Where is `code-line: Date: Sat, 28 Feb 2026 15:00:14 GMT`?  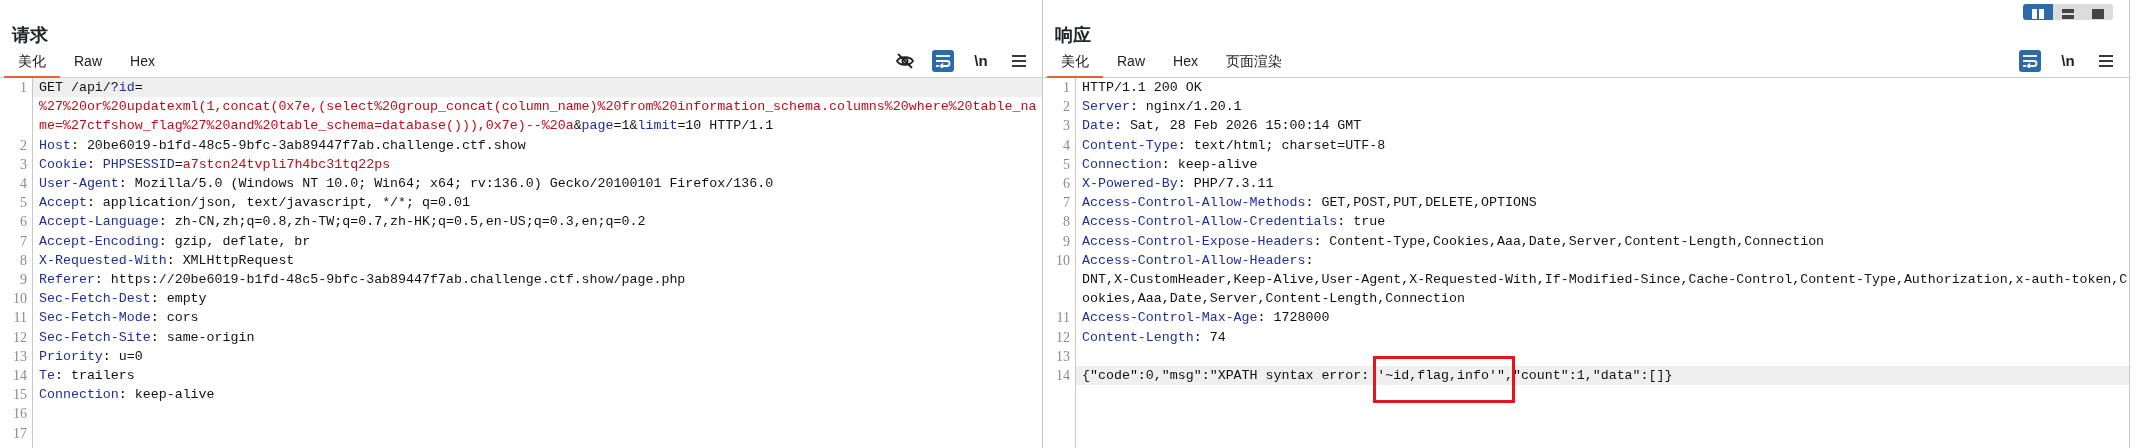 code-line: Date: Sat, 28 Feb 2026 15:00:14 GMT is located at coordinates (1222, 126).